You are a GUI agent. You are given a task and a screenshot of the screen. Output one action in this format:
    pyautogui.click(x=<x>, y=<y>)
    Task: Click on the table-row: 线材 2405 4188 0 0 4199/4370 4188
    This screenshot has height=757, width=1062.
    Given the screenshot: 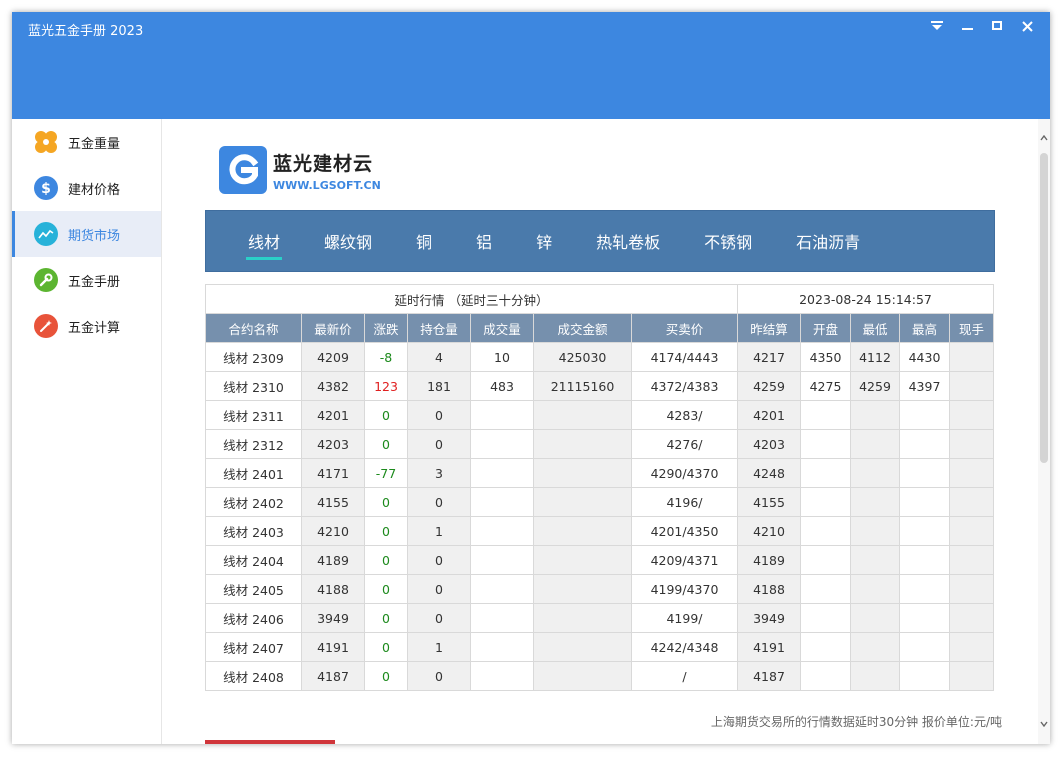 What is the action you would take?
    pyautogui.click(x=599, y=589)
    